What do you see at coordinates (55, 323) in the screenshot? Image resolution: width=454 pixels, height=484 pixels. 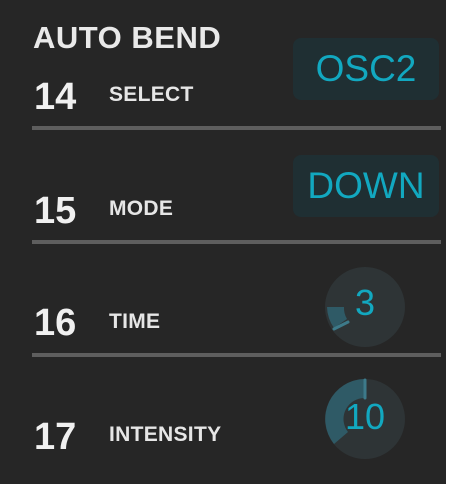 I see `parameter-number: 16` at bounding box center [55, 323].